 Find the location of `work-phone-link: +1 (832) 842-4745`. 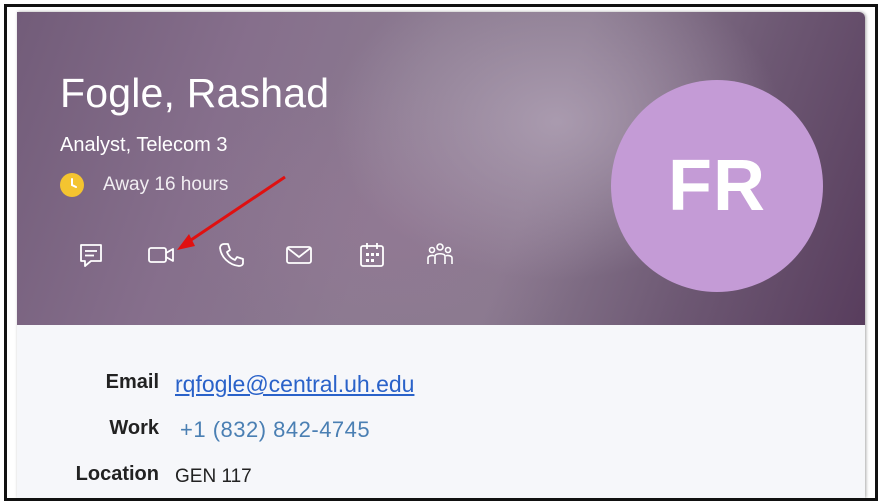

work-phone-link: +1 (832) 842-4745 is located at coordinates (275, 430).